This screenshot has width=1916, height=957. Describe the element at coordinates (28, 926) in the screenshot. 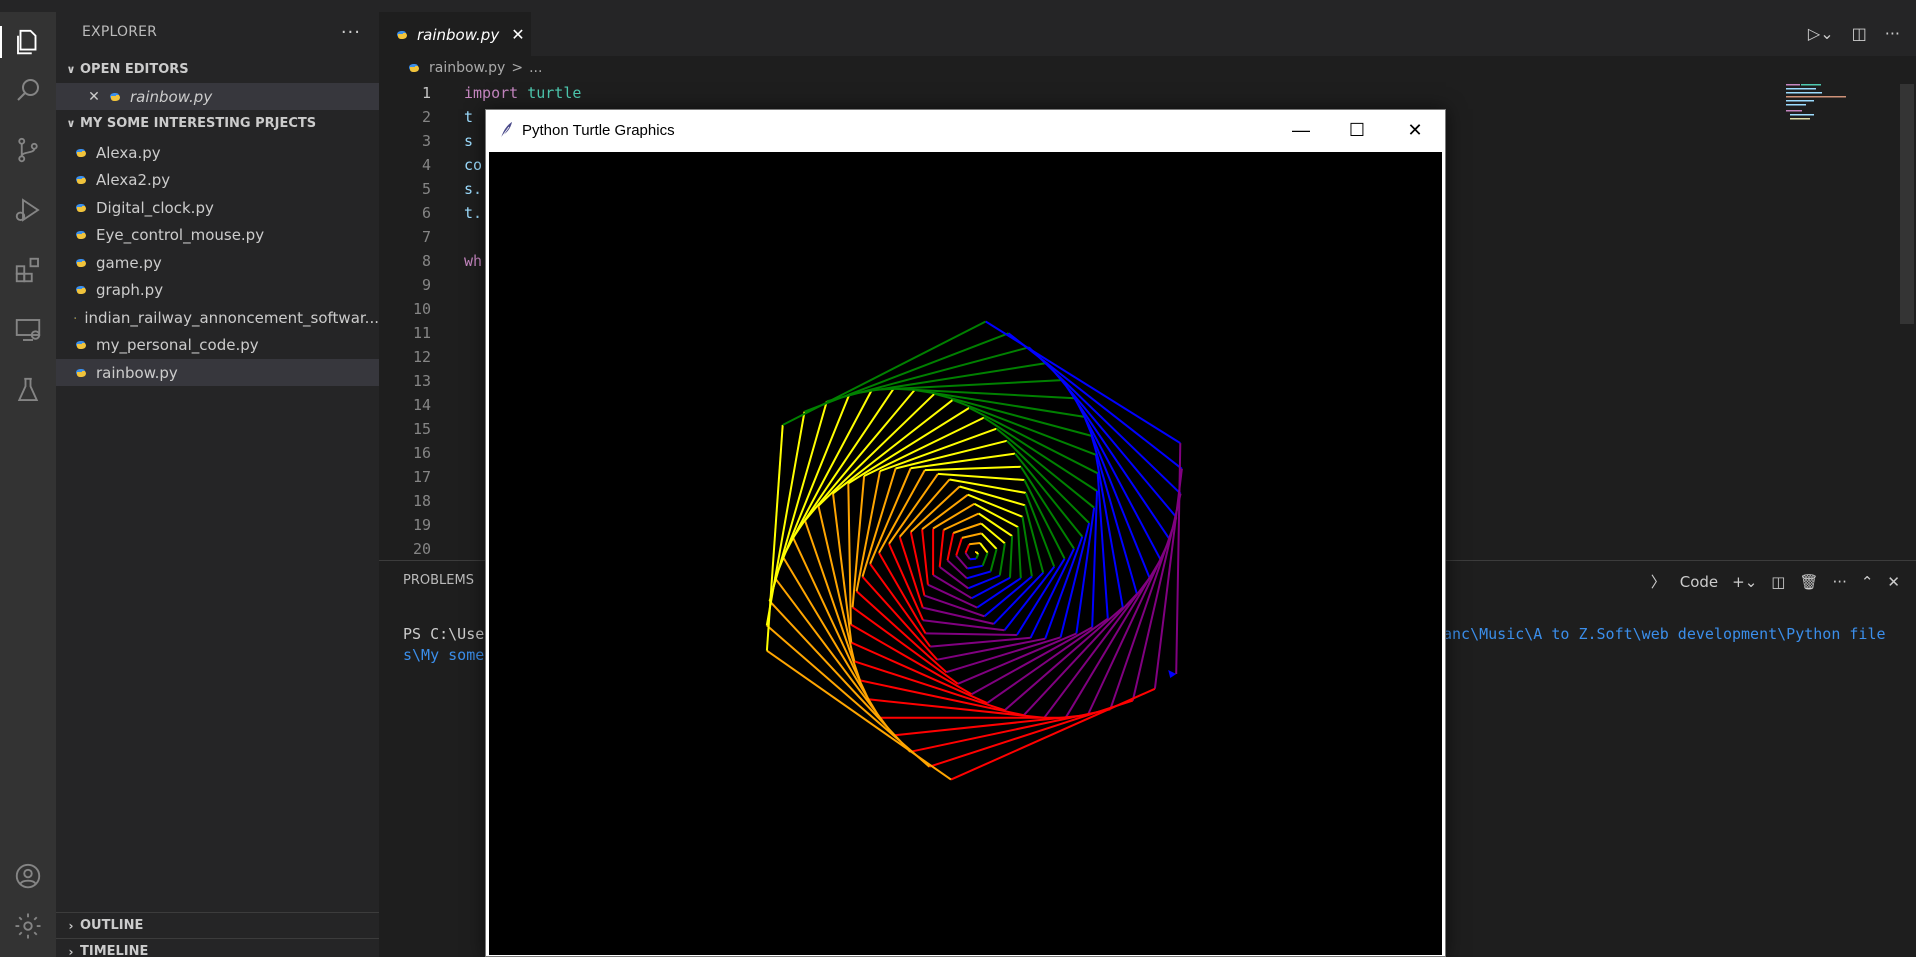

I see `settings-gear-icon` at that location.